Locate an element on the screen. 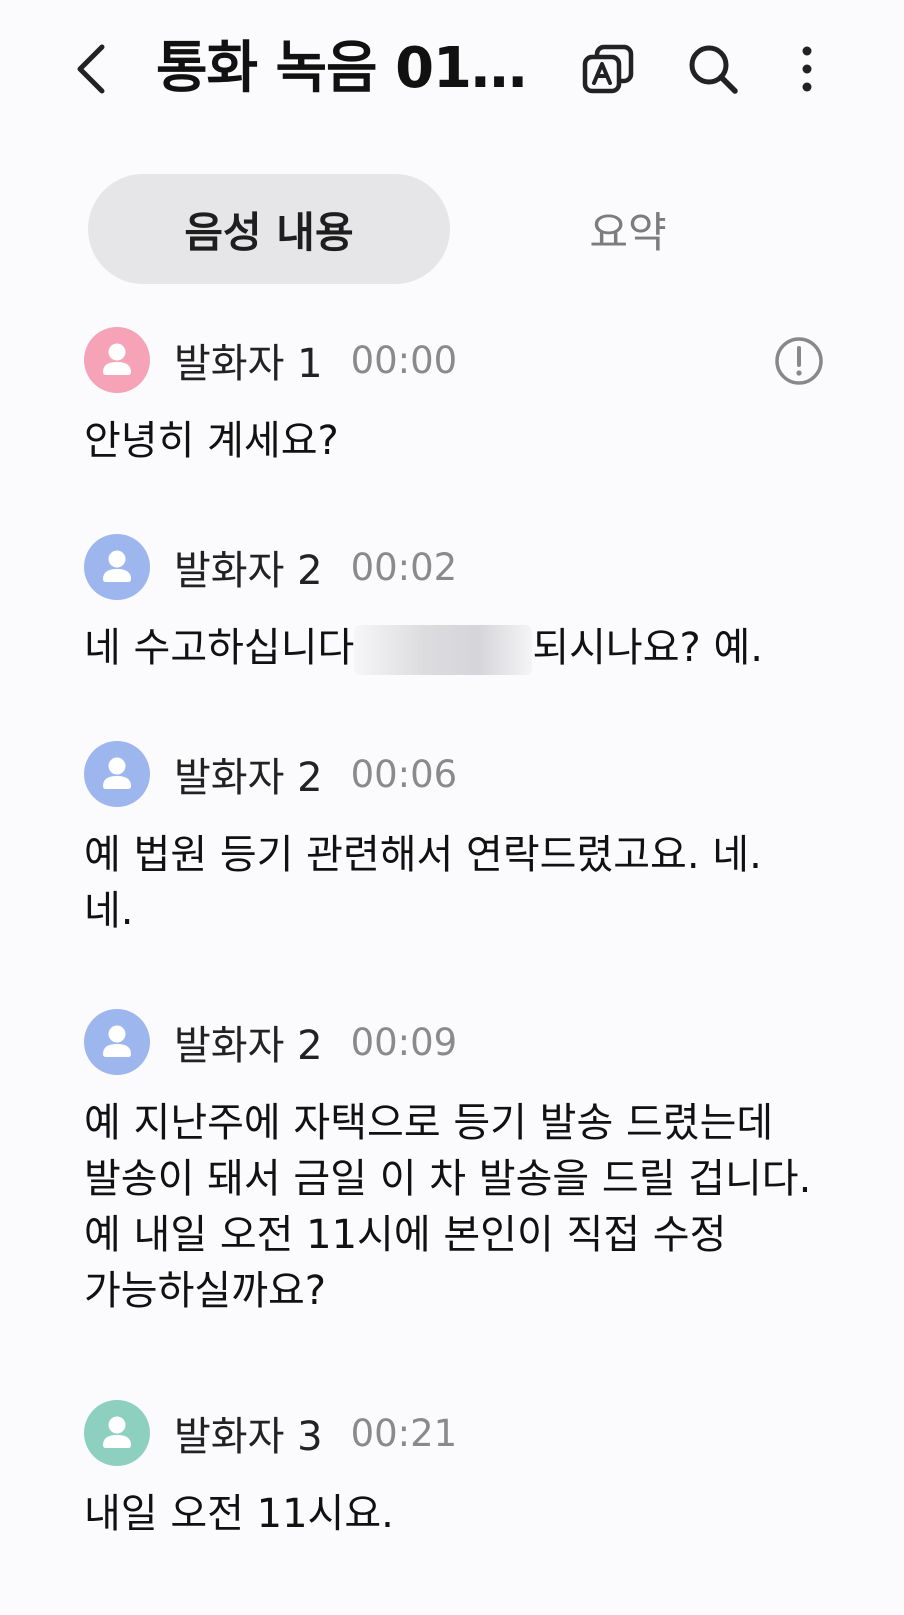  tab-summary: 요약 is located at coordinates (628, 229).